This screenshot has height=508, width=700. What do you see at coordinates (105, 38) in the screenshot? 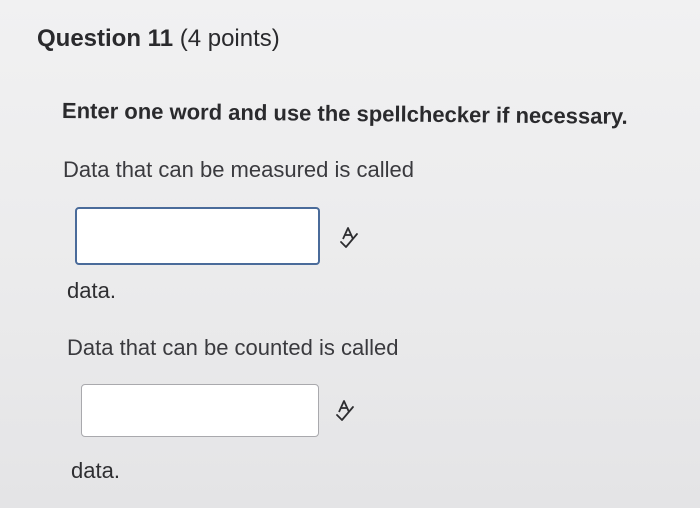
I see `question-title: Question 11` at bounding box center [105, 38].